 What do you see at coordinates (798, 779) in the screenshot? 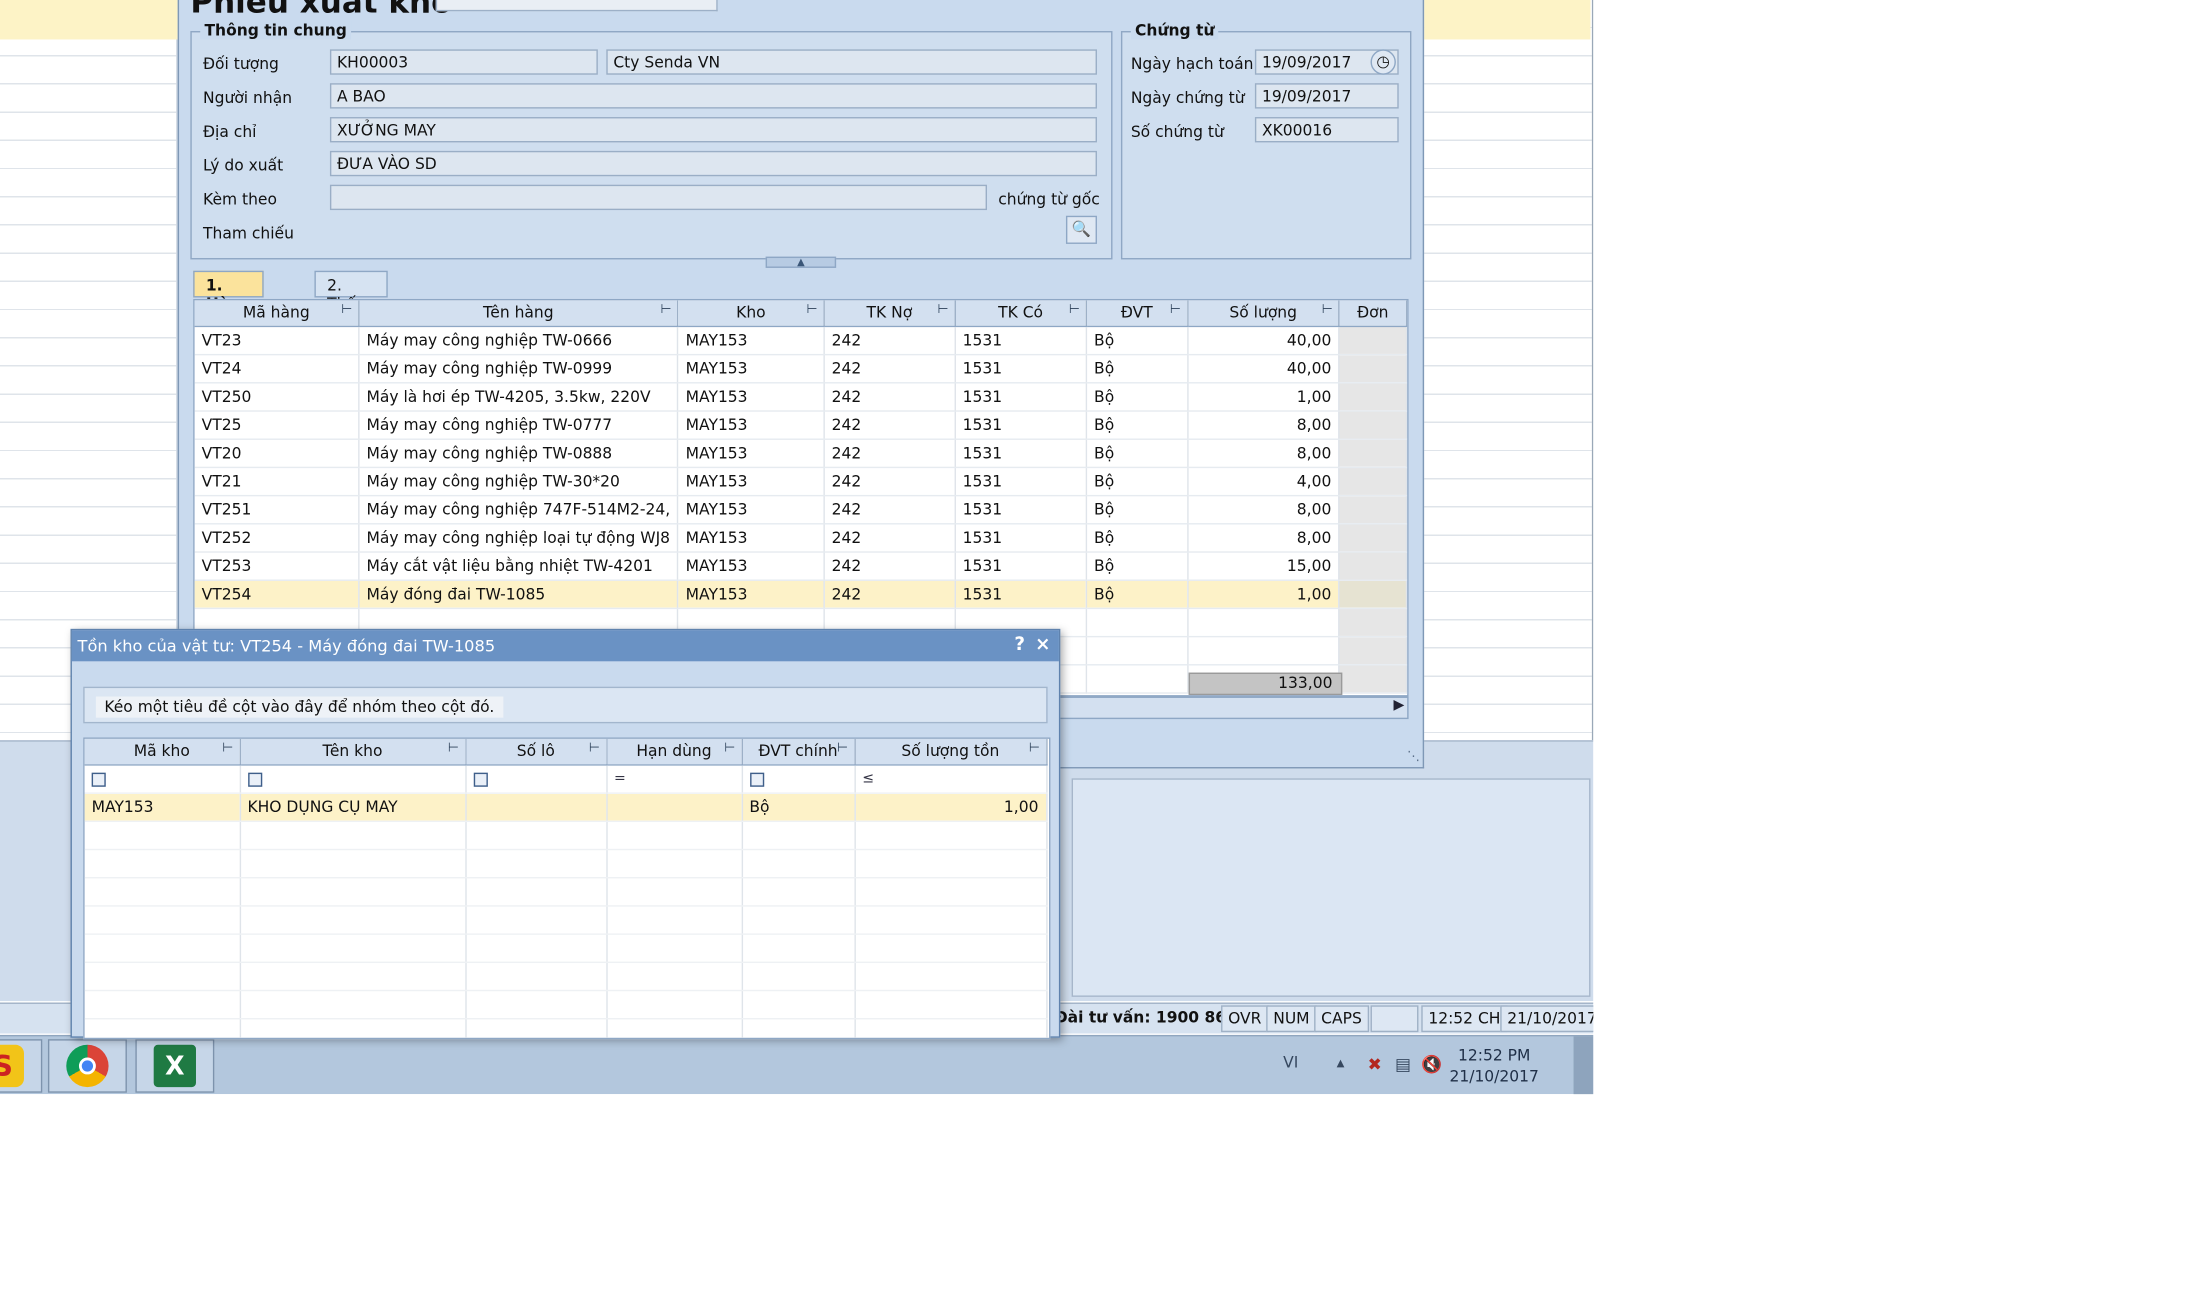
I see `filter-dvt-chinh` at bounding box center [798, 779].